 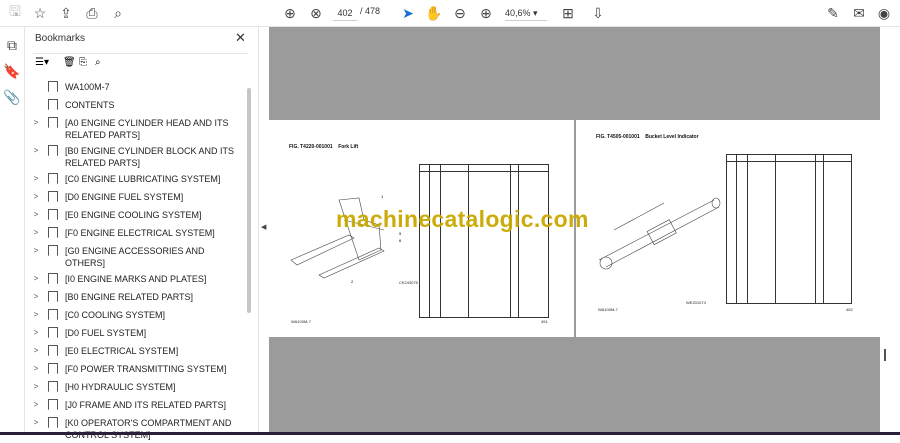 What do you see at coordinates (890, 229) in the screenshot?
I see `document-scrollbar` at bounding box center [890, 229].